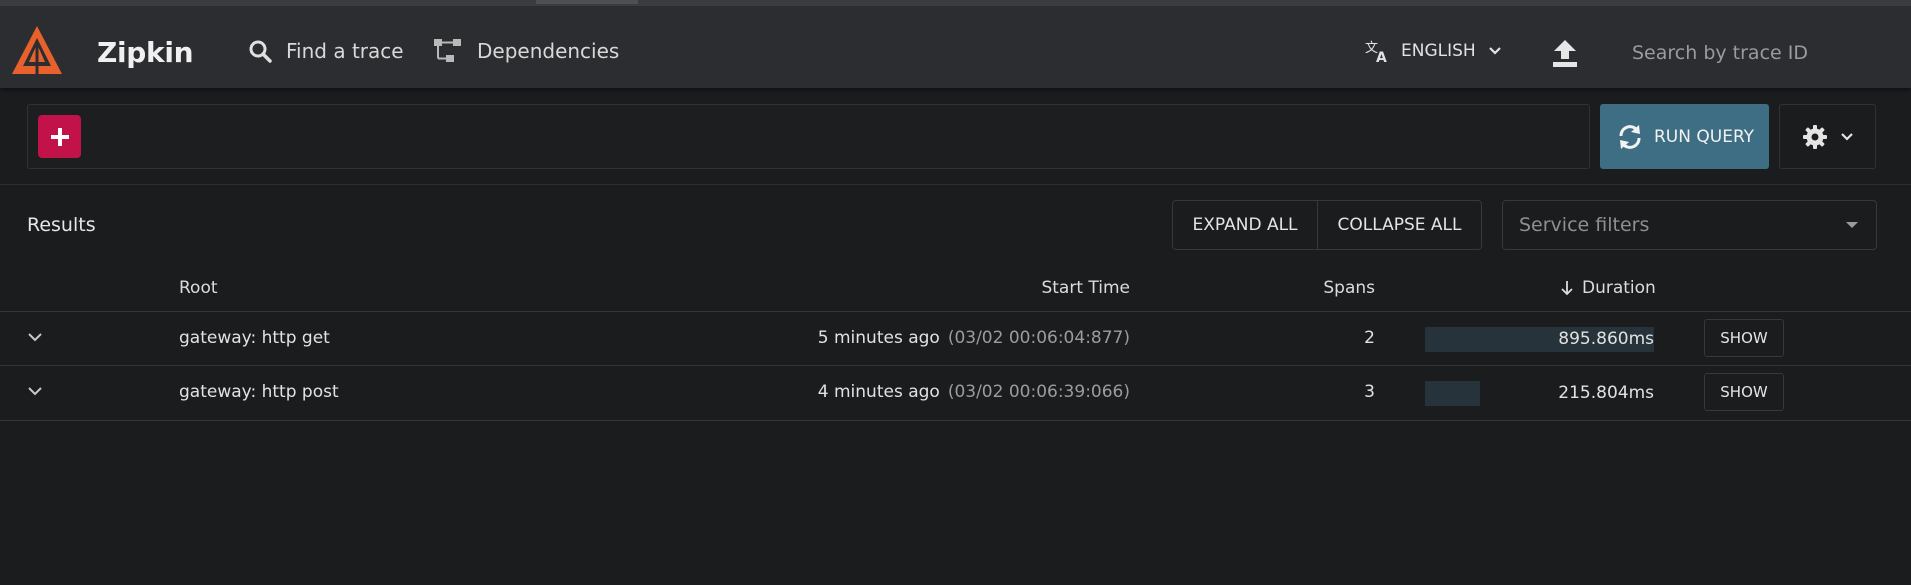 This screenshot has width=1911, height=585. Describe the element at coordinates (1584, 225) in the screenshot. I see `service-filter-placeholder: Service filters` at that location.